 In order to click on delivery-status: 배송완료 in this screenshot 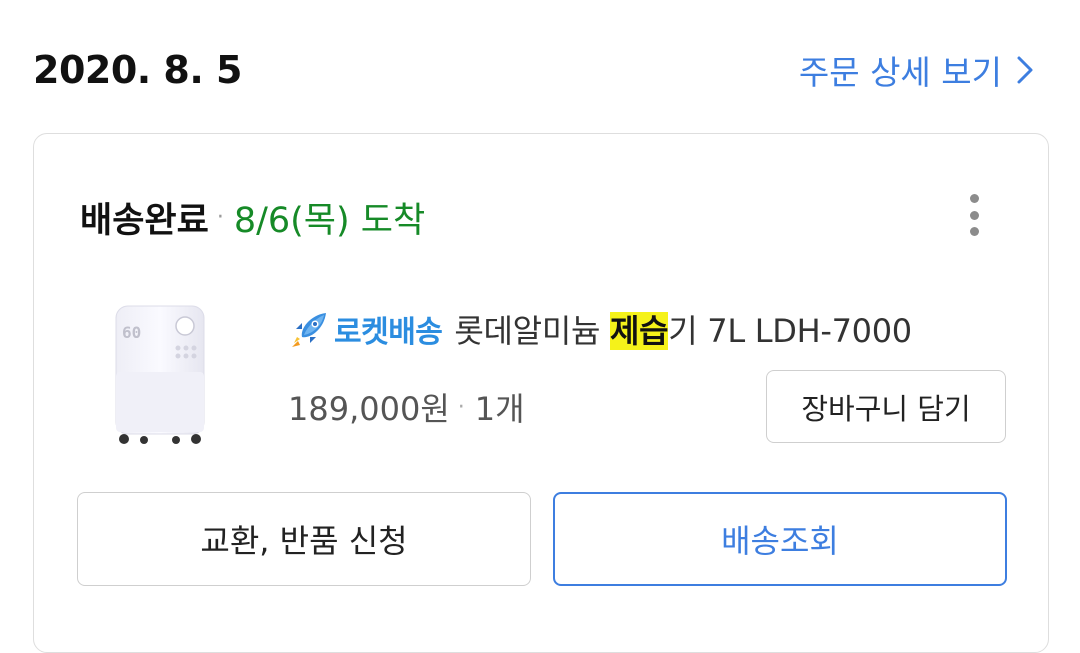, I will do `click(144, 221)`.